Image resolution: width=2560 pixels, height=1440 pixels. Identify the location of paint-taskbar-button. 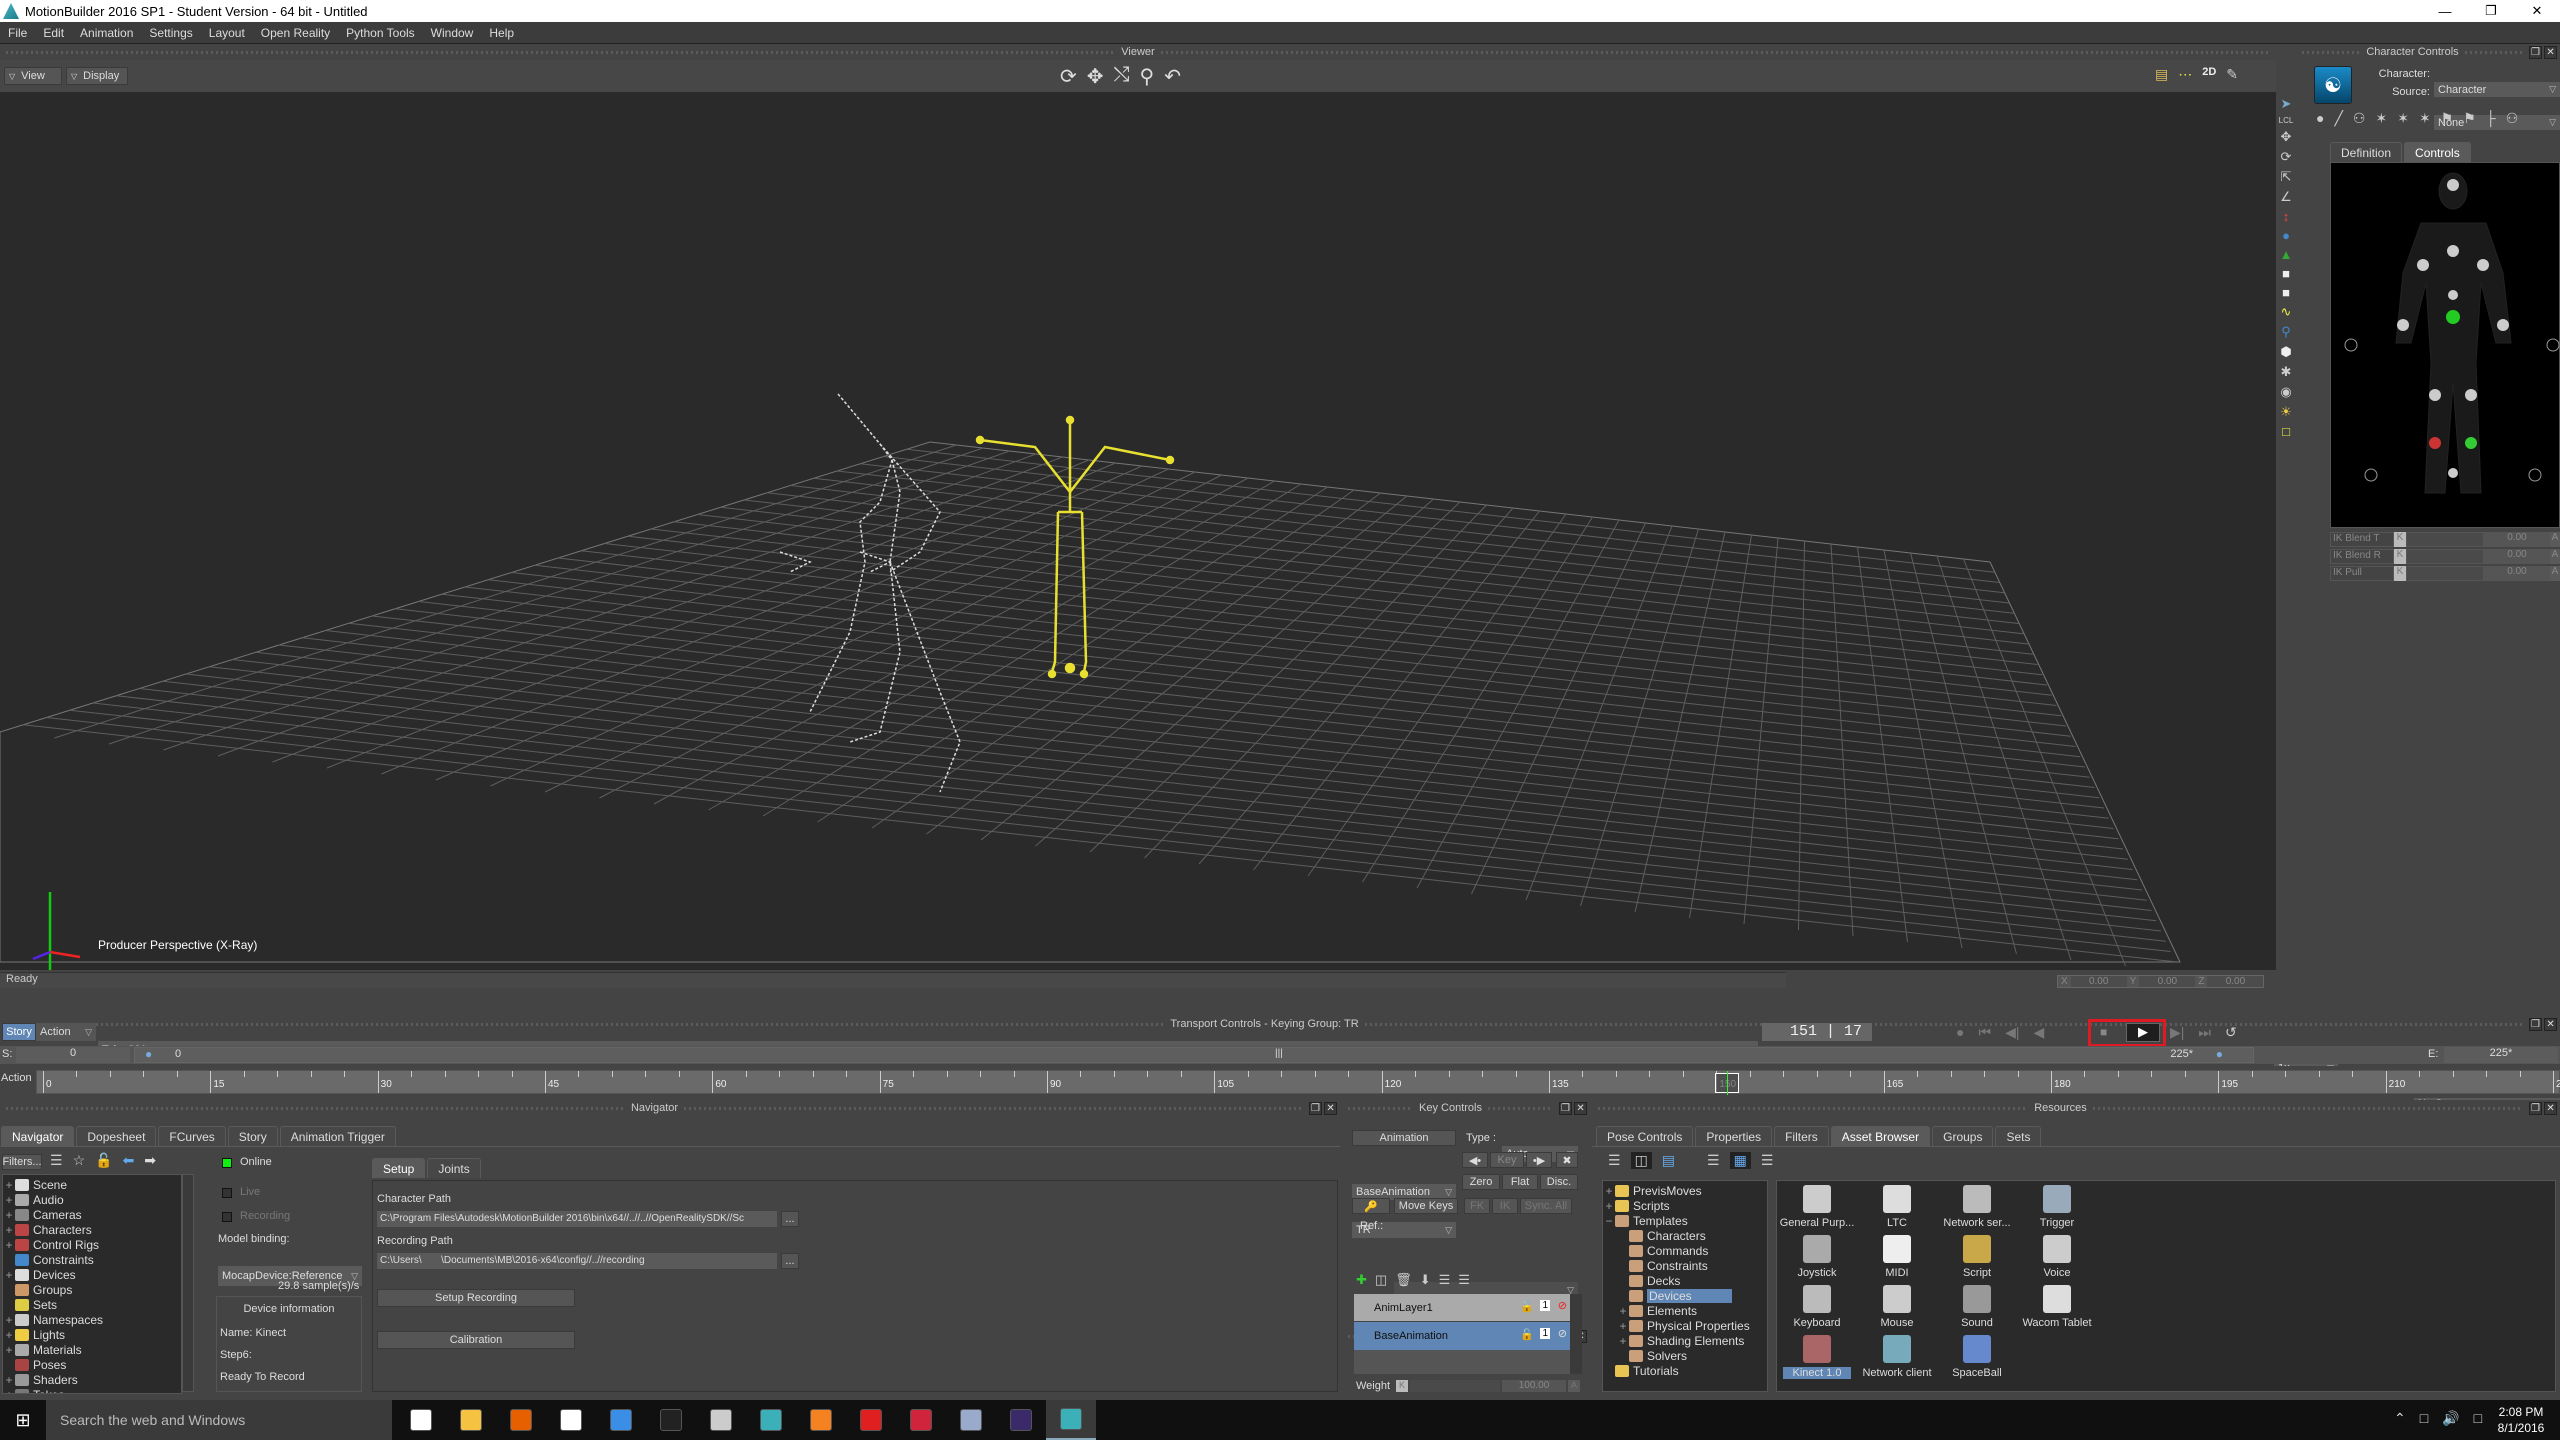
(971, 1420).